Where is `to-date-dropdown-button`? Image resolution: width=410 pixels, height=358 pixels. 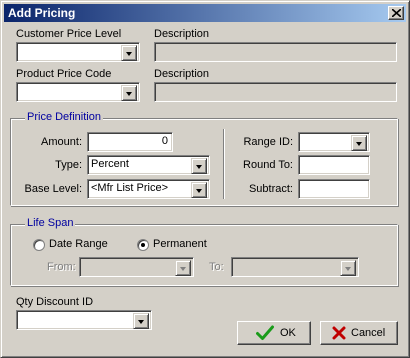
to-date-dropdown-button is located at coordinates (348, 268).